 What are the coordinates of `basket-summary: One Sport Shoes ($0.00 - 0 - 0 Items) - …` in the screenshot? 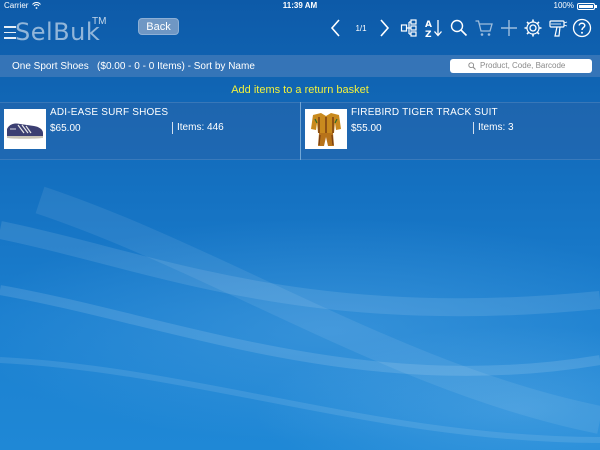 It's located at (133, 66).